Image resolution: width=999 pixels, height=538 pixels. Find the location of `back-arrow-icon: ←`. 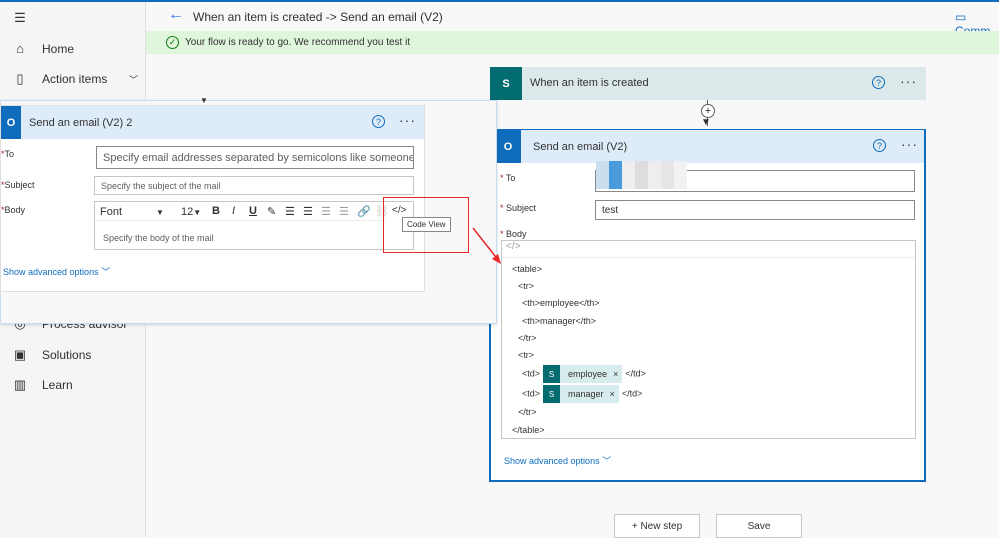

back-arrow-icon: ← is located at coordinates (176, 15).